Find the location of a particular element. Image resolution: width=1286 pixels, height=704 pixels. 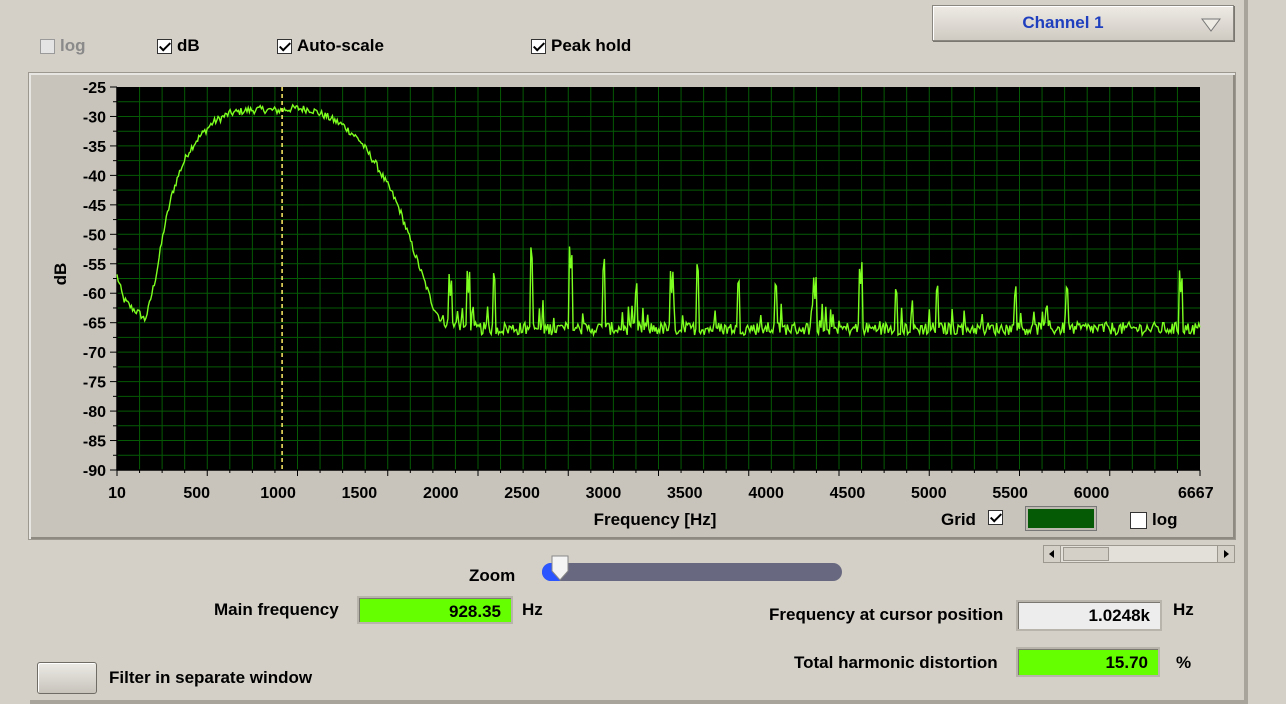

log-x-checkbox: log is located at coordinates (1154, 520).